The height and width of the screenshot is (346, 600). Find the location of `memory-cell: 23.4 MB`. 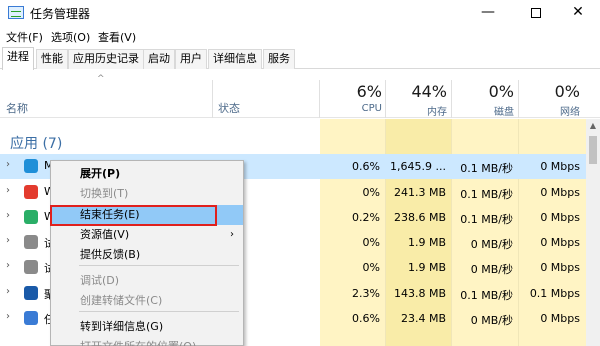

memory-cell: 23.4 MB is located at coordinates (423, 318).